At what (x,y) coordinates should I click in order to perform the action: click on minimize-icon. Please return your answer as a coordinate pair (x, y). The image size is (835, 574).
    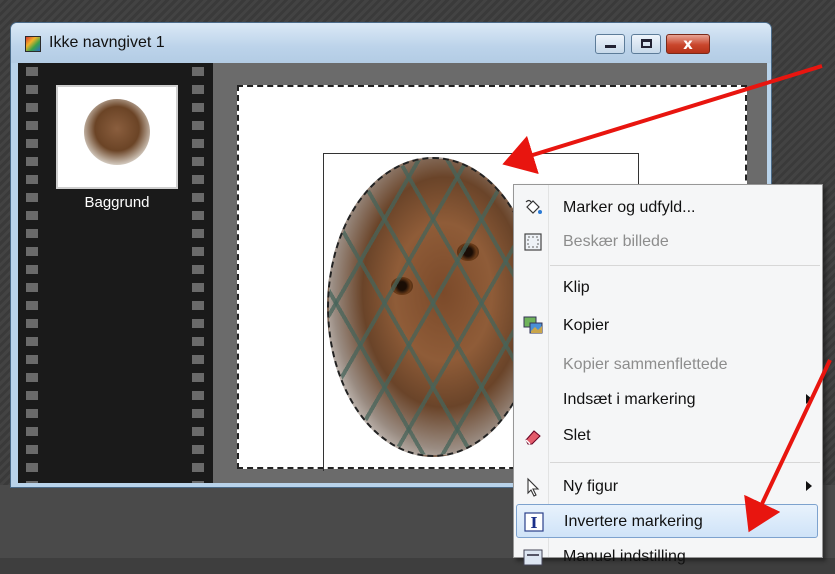
    Looking at the image, I should click on (610, 46).